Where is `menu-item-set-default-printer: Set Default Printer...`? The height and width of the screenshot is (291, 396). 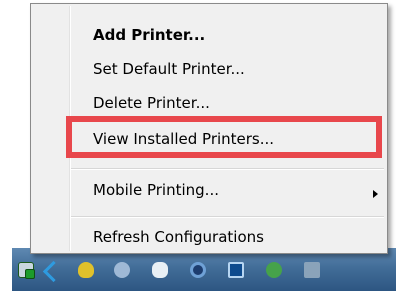 menu-item-set-default-printer: Set Default Printer... is located at coordinates (169, 69).